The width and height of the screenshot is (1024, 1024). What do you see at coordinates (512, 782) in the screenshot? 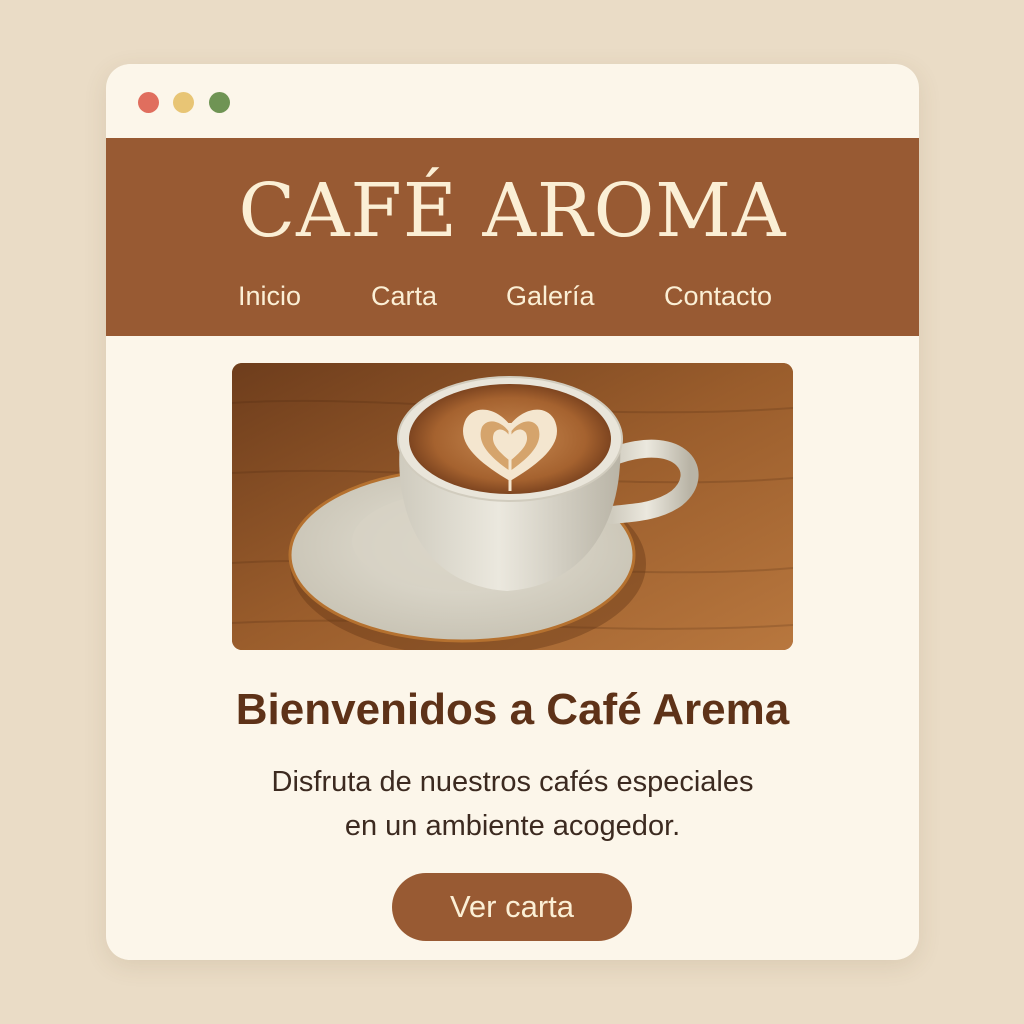
I see `description-line-1: Disfruta de nuestros cafés especiales` at bounding box center [512, 782].